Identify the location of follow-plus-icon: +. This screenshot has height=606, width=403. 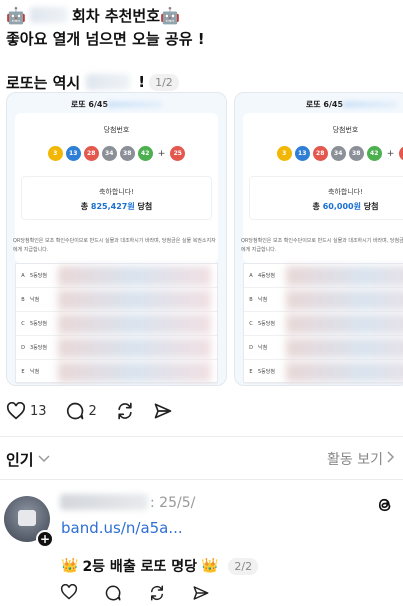
(45, 539).